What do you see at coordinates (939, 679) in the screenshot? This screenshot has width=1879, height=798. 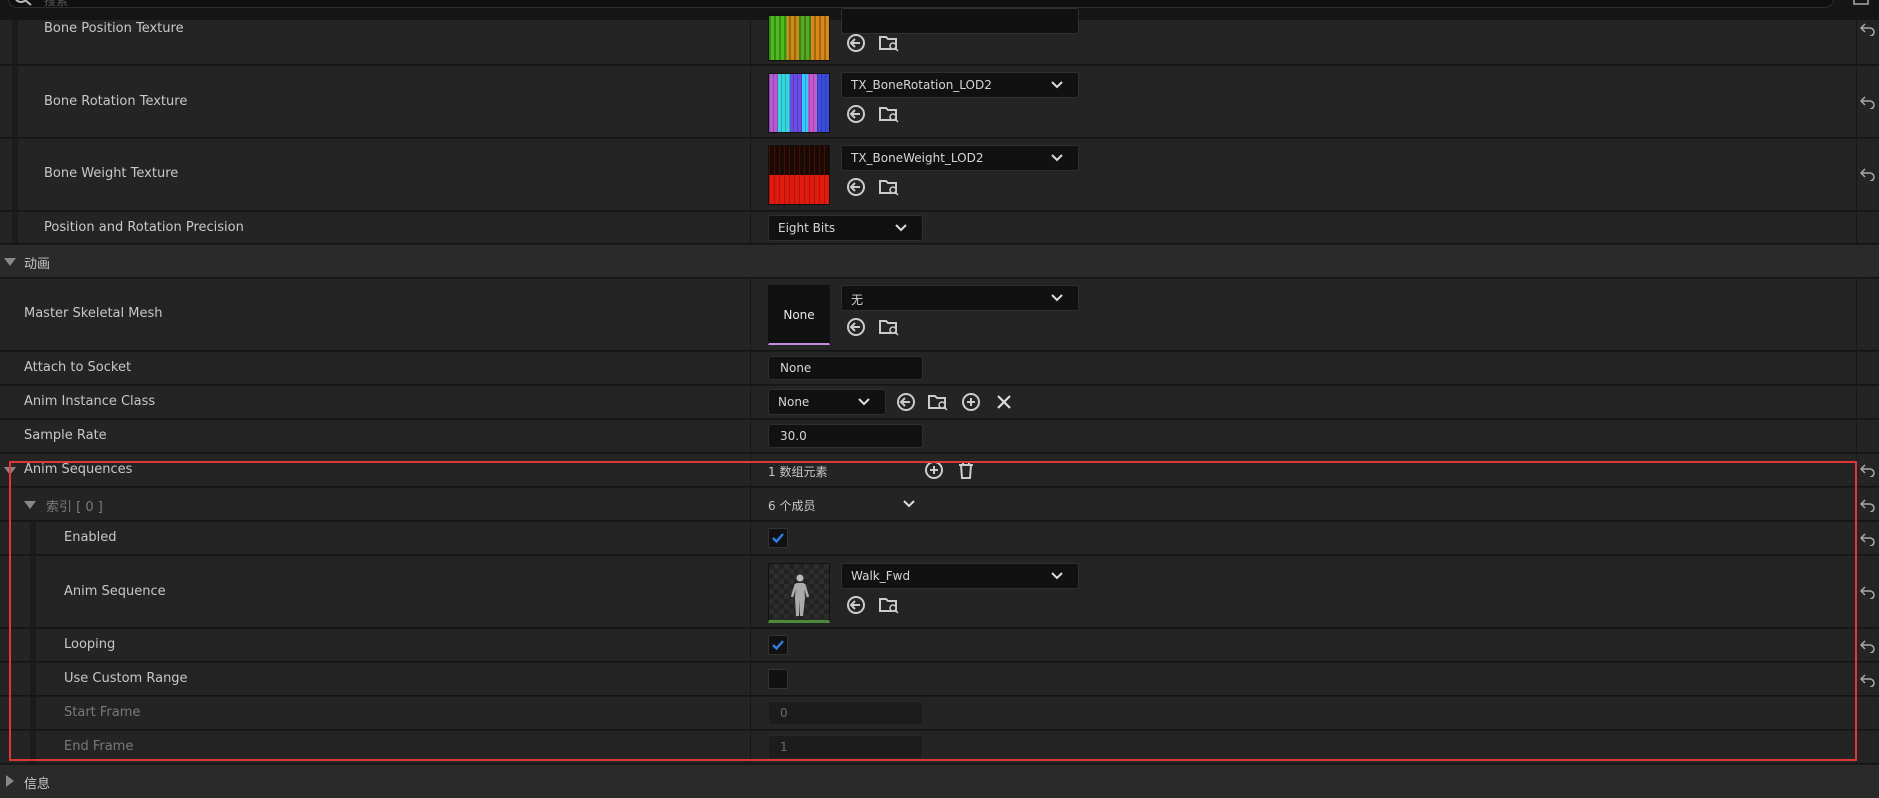 I see `property-row-use-custom-range: Use Custom Range` at bounding box center [939, 679].